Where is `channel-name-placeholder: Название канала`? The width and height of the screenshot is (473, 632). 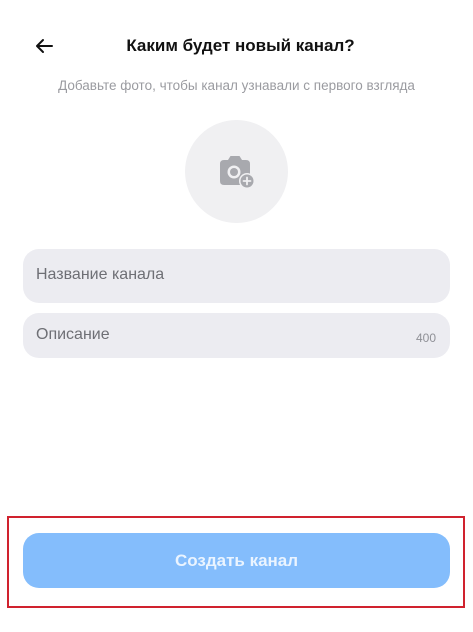 channel-name-placeholder: Название канала is located at coordinates (100, 274).